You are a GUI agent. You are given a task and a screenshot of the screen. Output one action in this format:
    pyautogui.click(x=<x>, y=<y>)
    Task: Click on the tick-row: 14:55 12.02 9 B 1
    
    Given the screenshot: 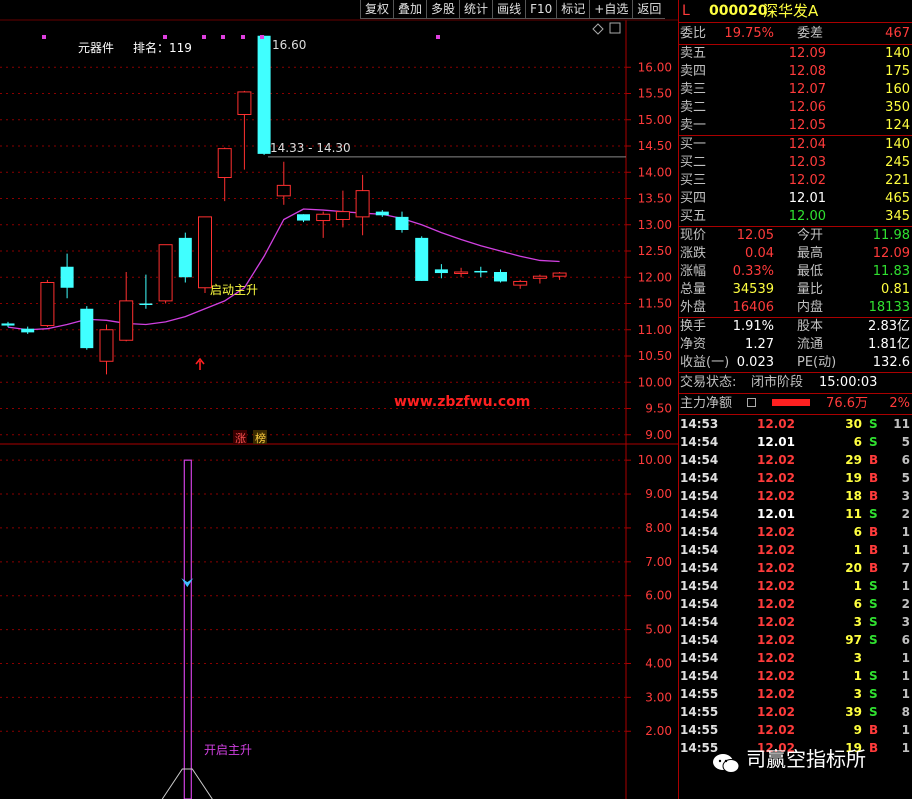 What is the action you would take?
    pyautogui.click(x=795, y=730)
    